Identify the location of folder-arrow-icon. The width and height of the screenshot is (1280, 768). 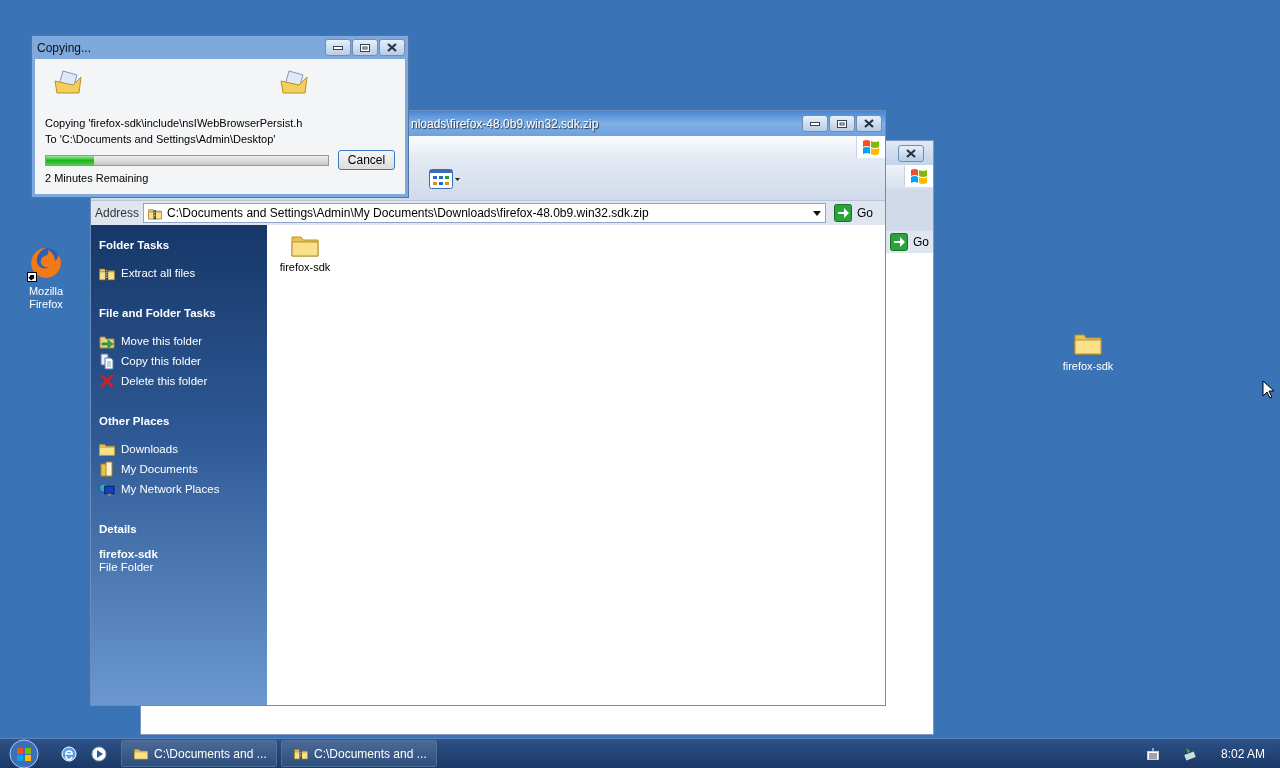
(107, 341).